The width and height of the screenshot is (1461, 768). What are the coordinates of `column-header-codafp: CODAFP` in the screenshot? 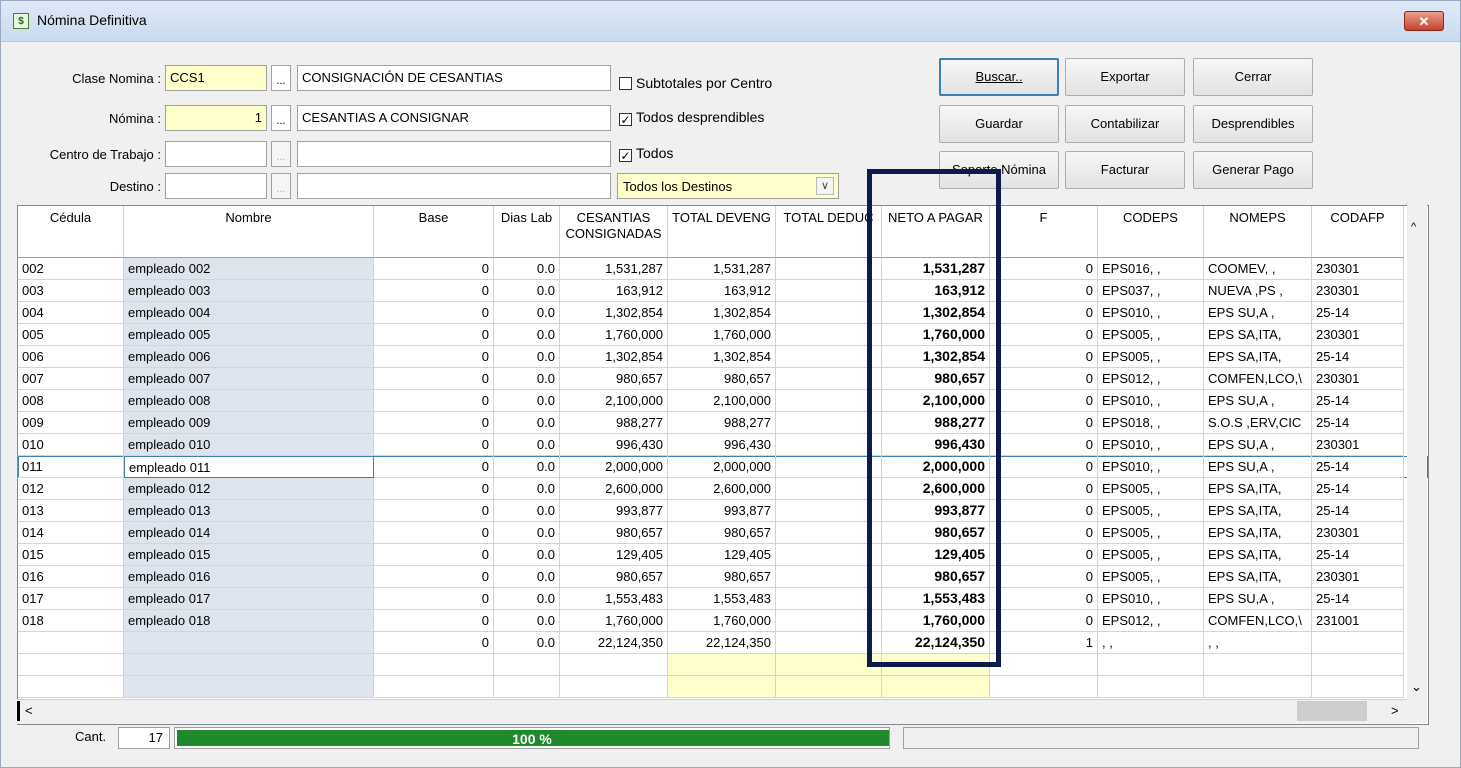 It's located at (1358, 232).